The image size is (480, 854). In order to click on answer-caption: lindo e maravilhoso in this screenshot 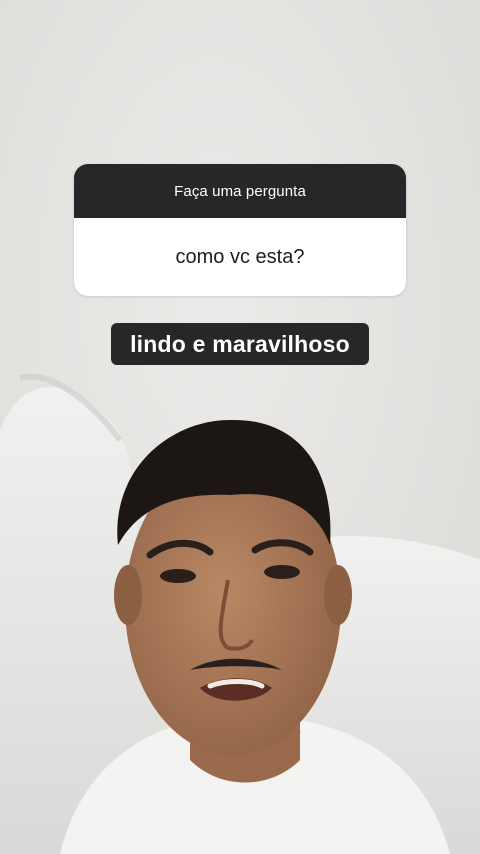, I will do `click(240, 344)`.